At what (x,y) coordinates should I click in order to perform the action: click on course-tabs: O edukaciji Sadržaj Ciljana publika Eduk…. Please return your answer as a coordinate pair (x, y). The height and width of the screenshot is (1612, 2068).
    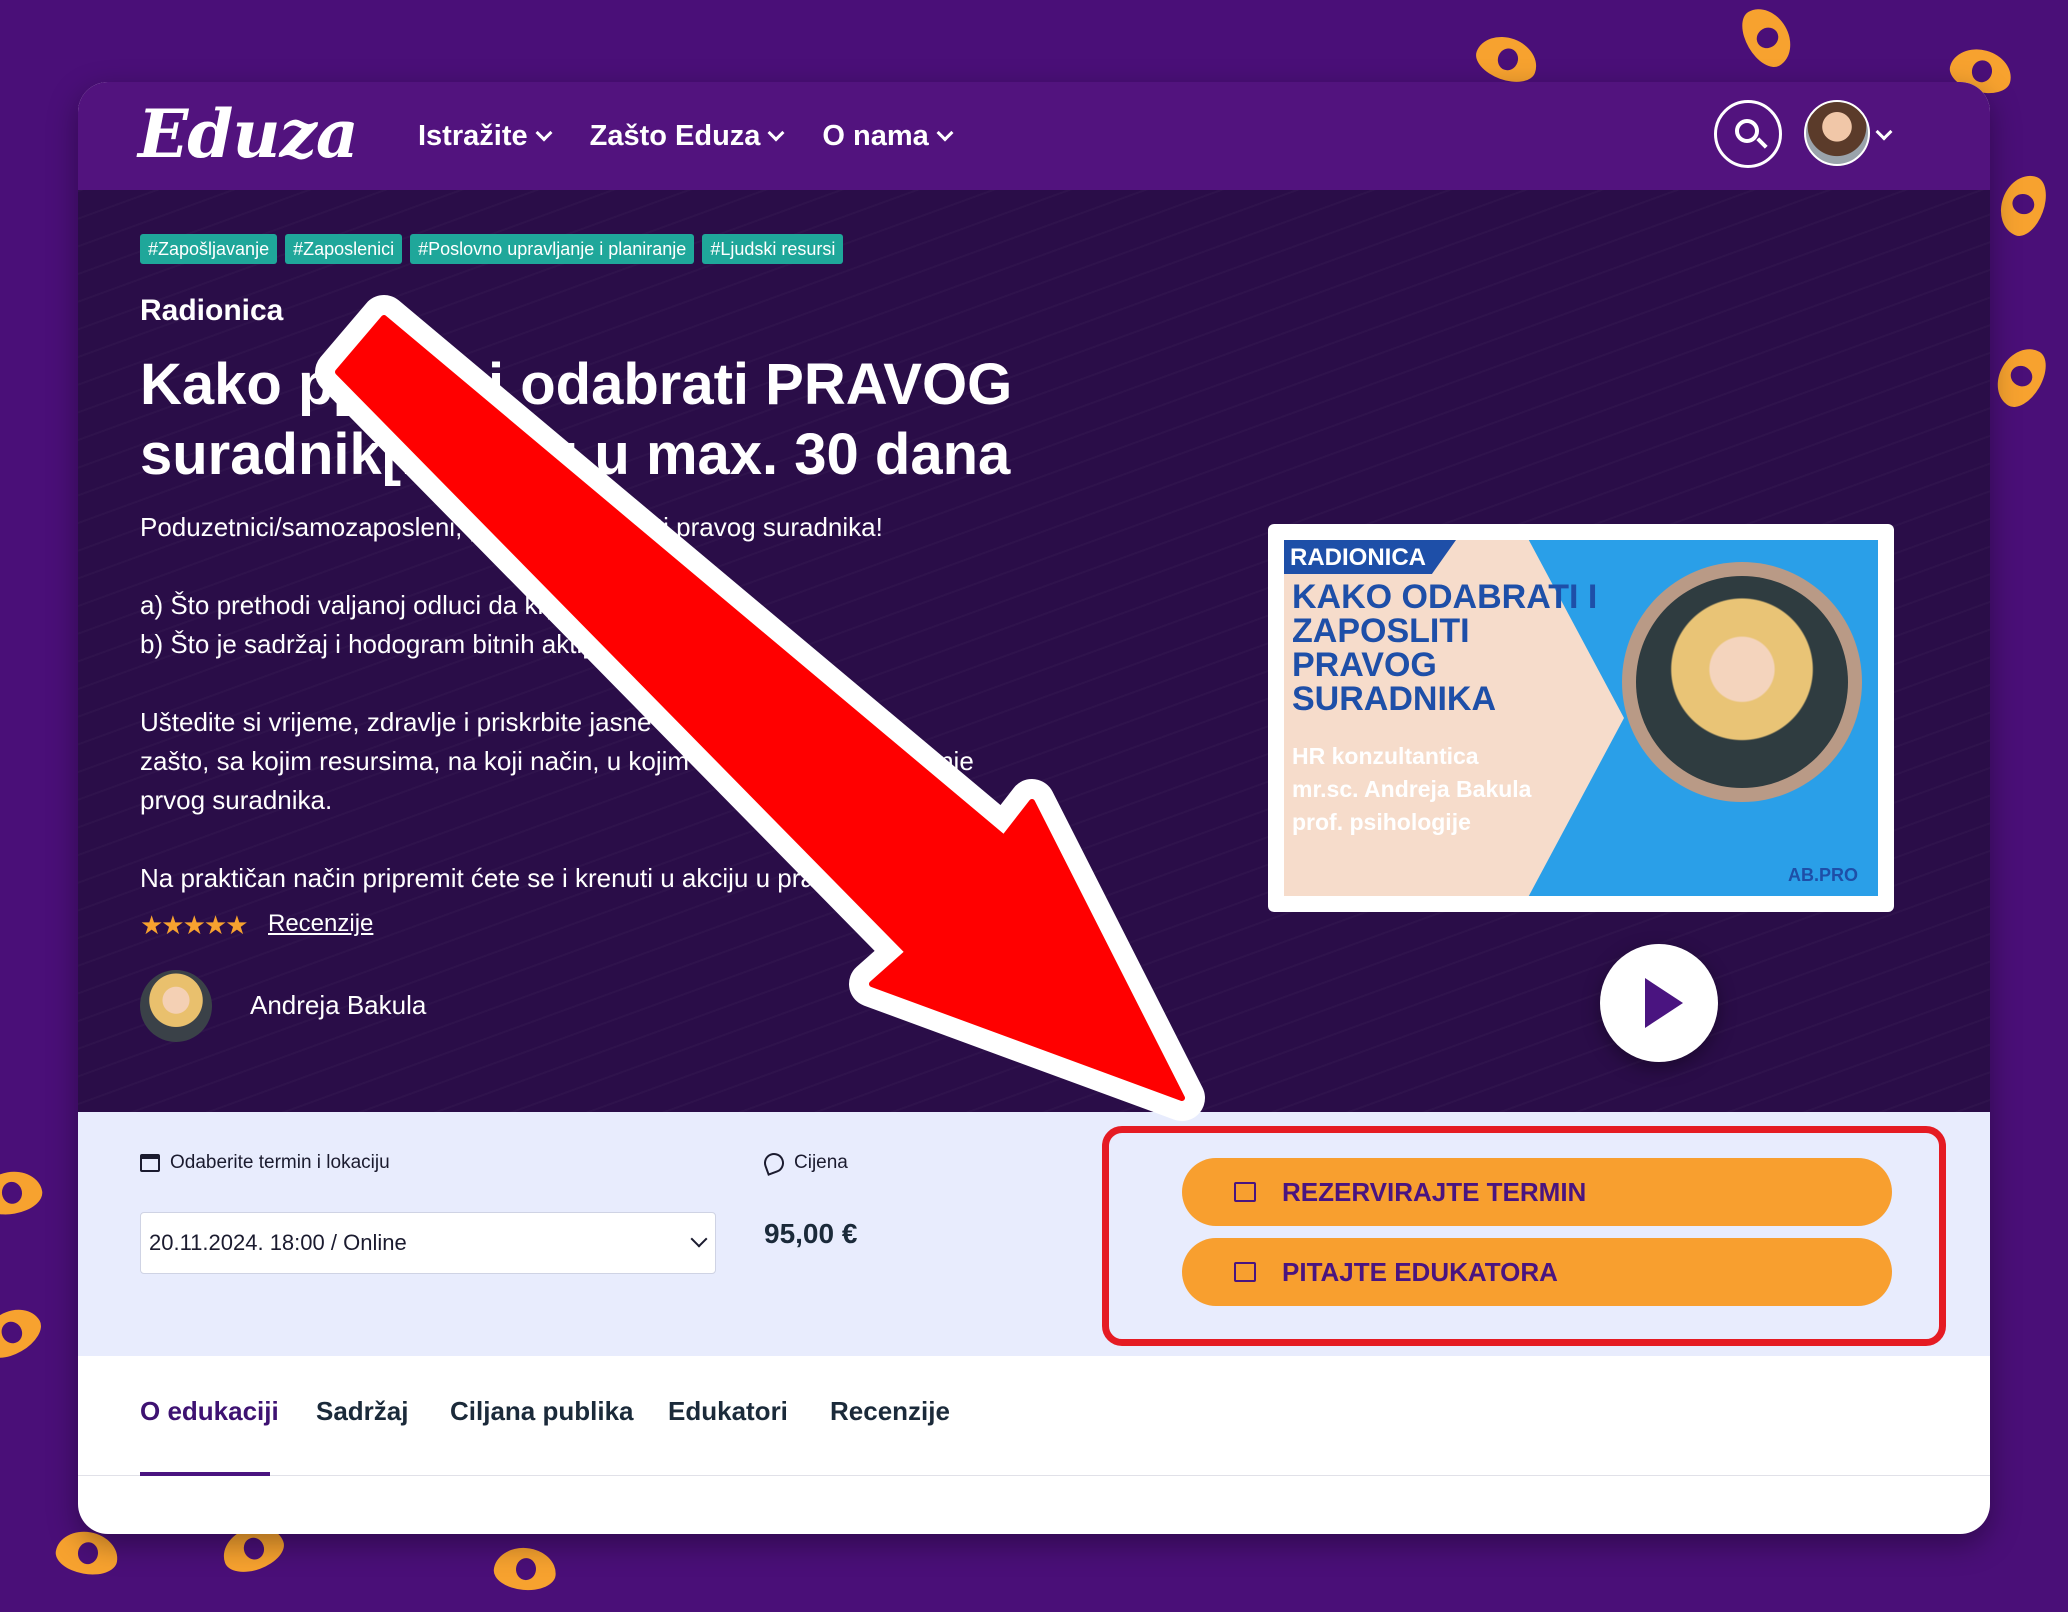
    Looking at the image, I should click on (1034, 1416).